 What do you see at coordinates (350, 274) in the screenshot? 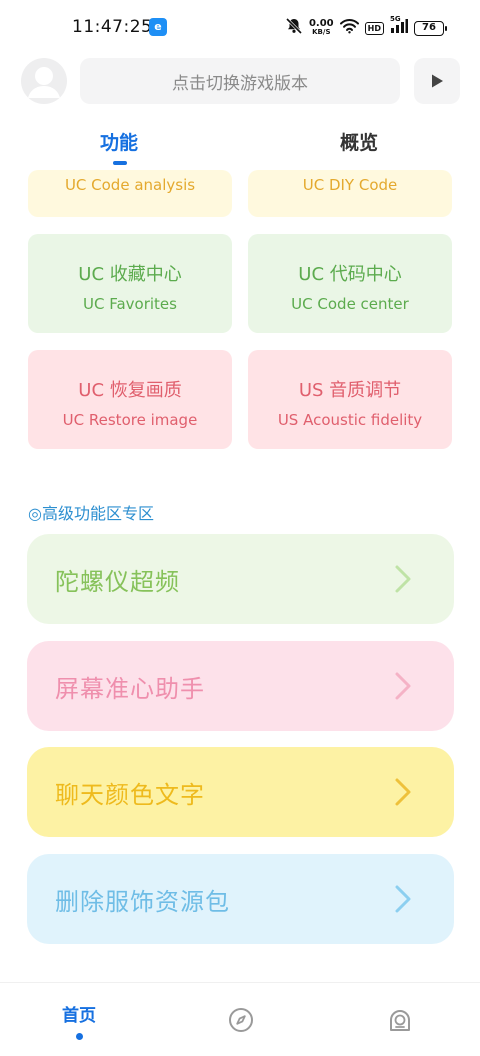
I see `card-title: UC 代码中心` at bounding box center [350, 274].